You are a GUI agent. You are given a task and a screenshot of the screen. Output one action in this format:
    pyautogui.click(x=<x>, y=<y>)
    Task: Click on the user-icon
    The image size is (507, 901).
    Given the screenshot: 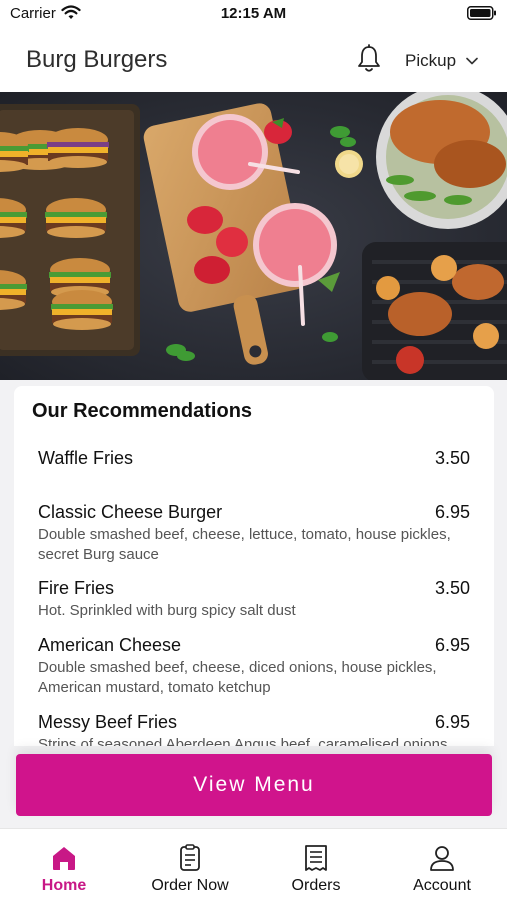 What is the action you would take?
    pyautogui.click(x=442, y=858)
    